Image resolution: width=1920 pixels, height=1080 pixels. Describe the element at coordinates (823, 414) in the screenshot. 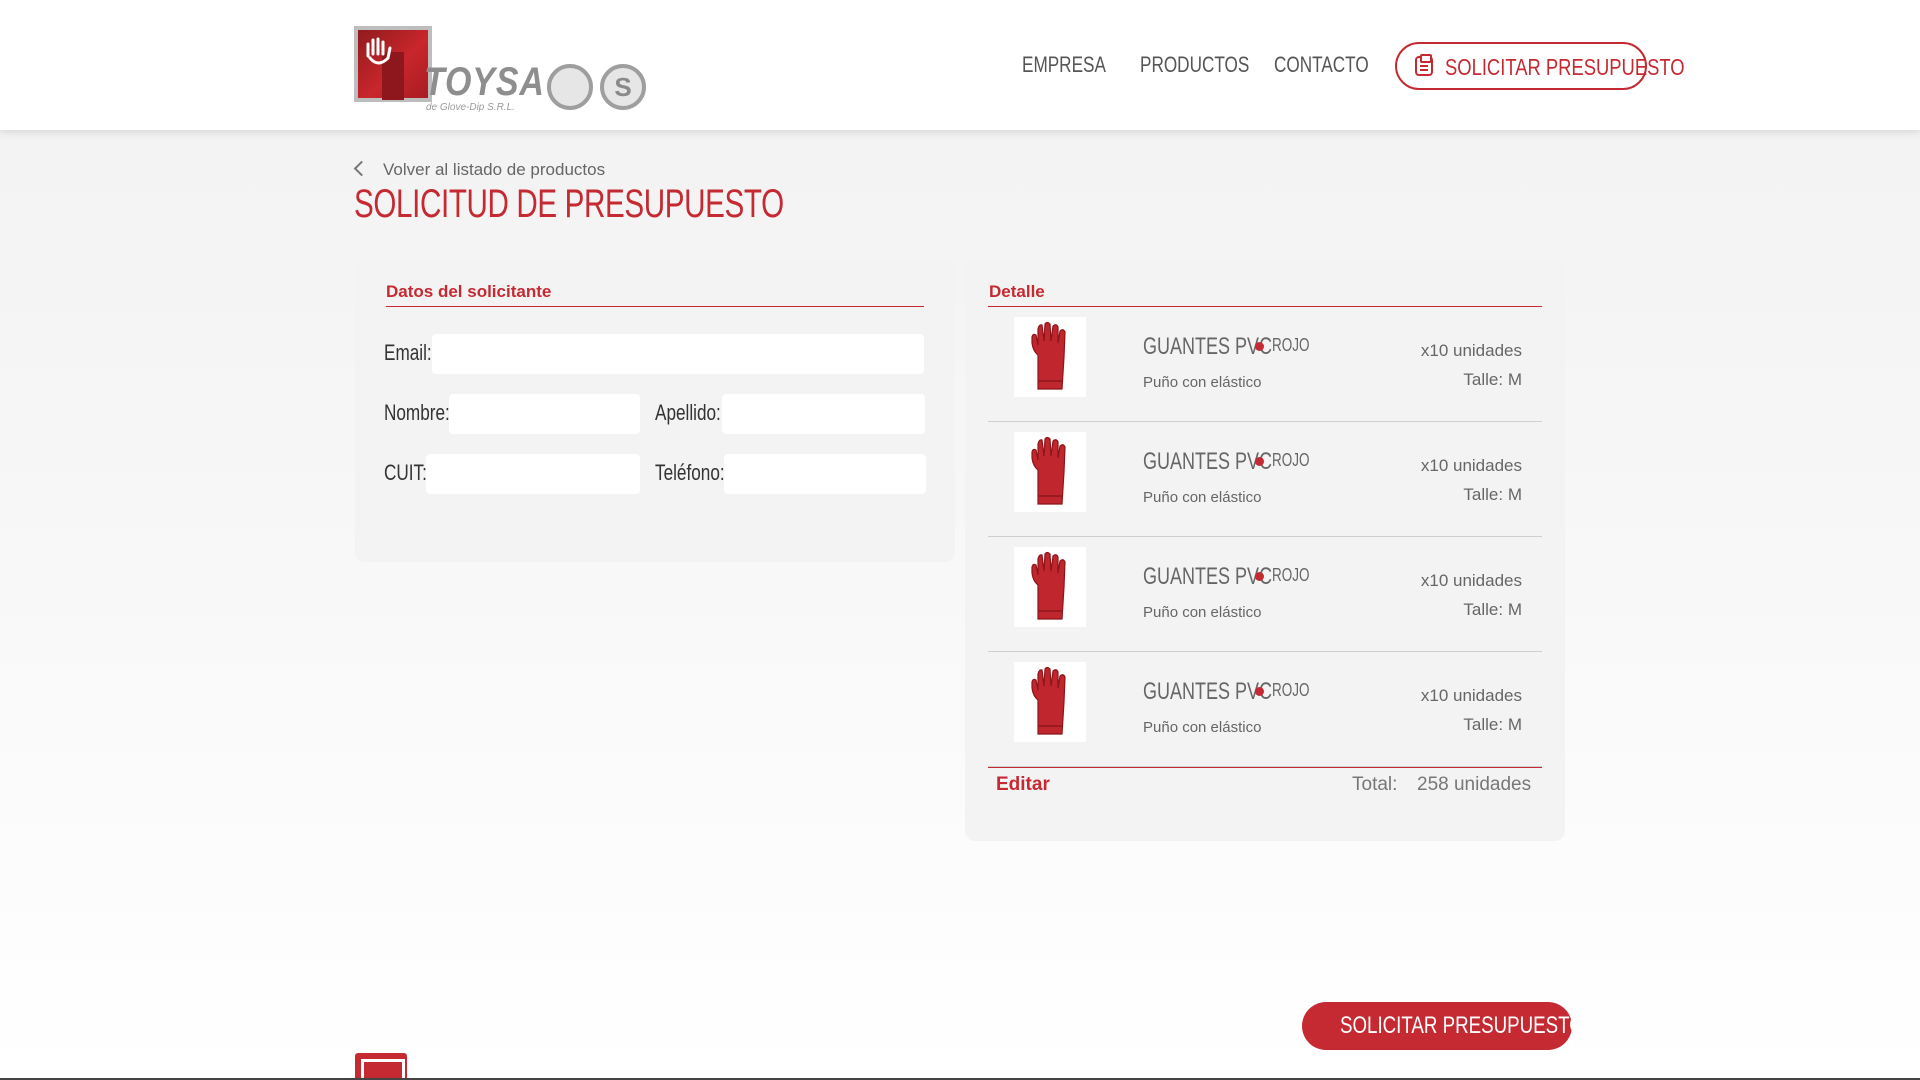

I see `apellido-field` at that location.